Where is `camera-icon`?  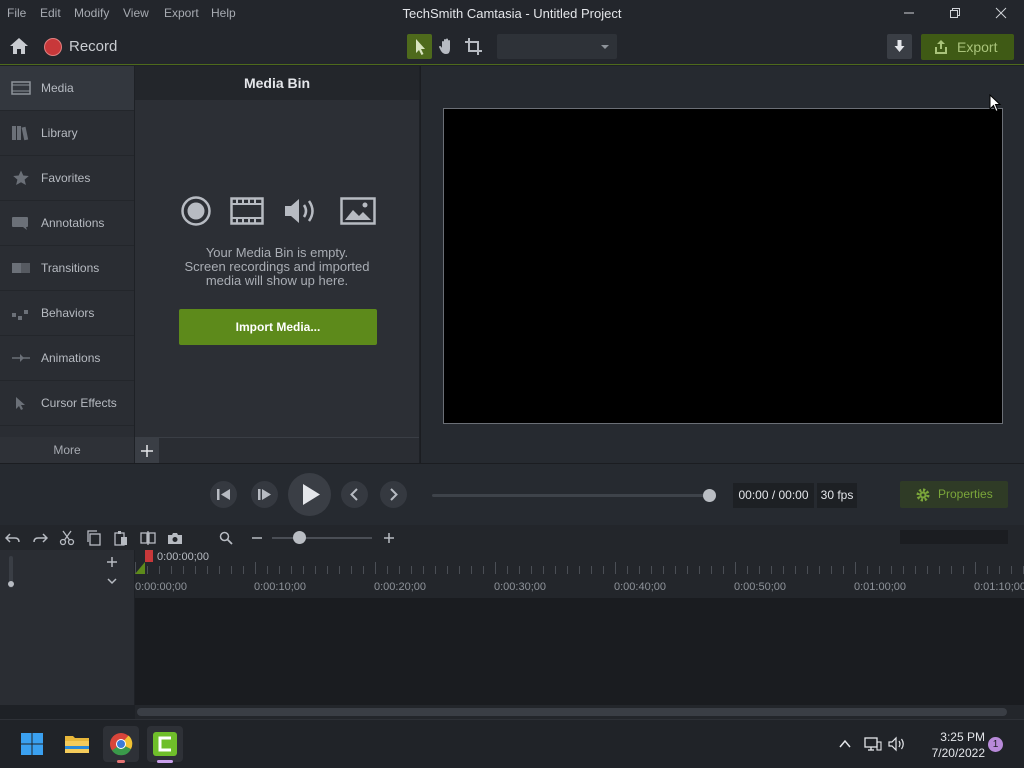
camera-icon is located at coordinates (175, 538).